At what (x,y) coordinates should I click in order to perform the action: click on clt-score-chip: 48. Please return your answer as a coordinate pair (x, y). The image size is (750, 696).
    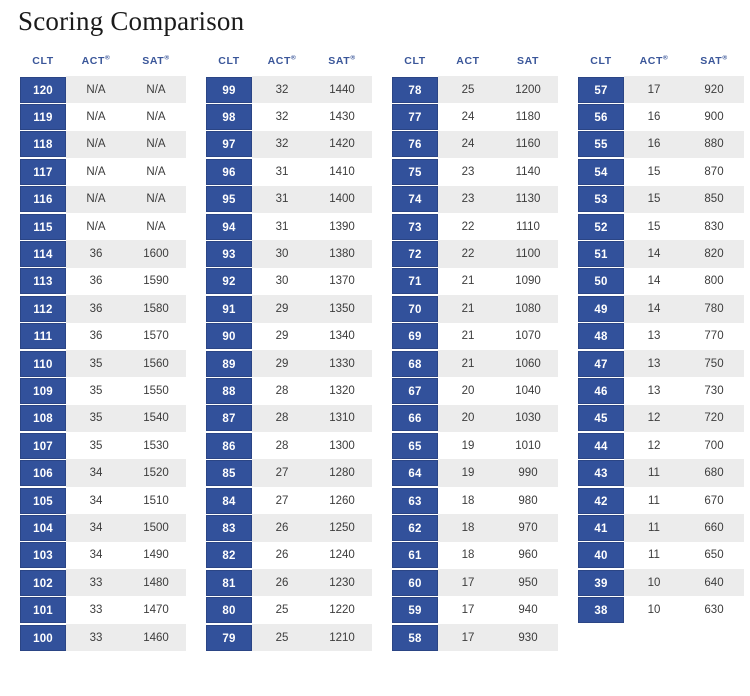
    Looking at the image, I should click on (601, 336).